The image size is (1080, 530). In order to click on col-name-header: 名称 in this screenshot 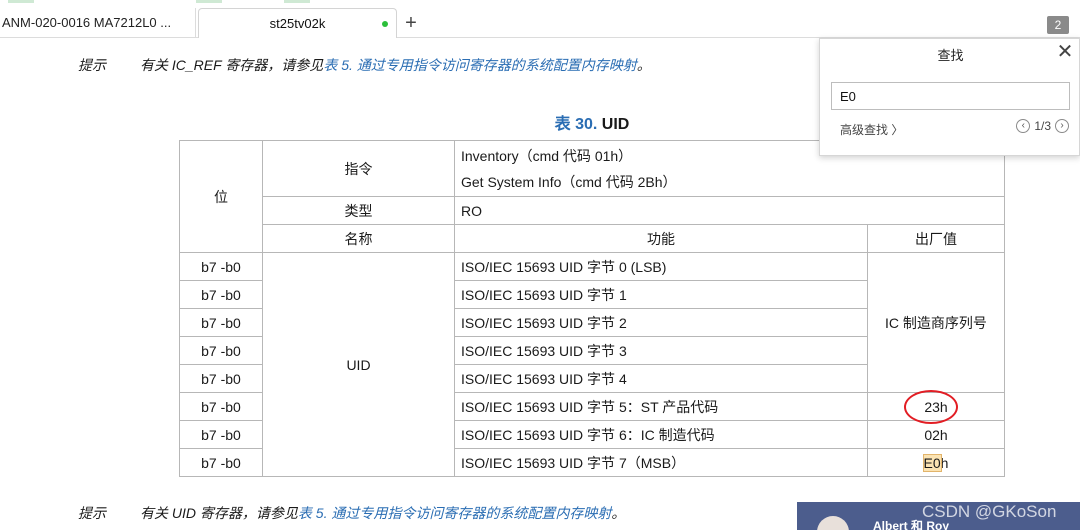, I will do `click(358, 238)`.